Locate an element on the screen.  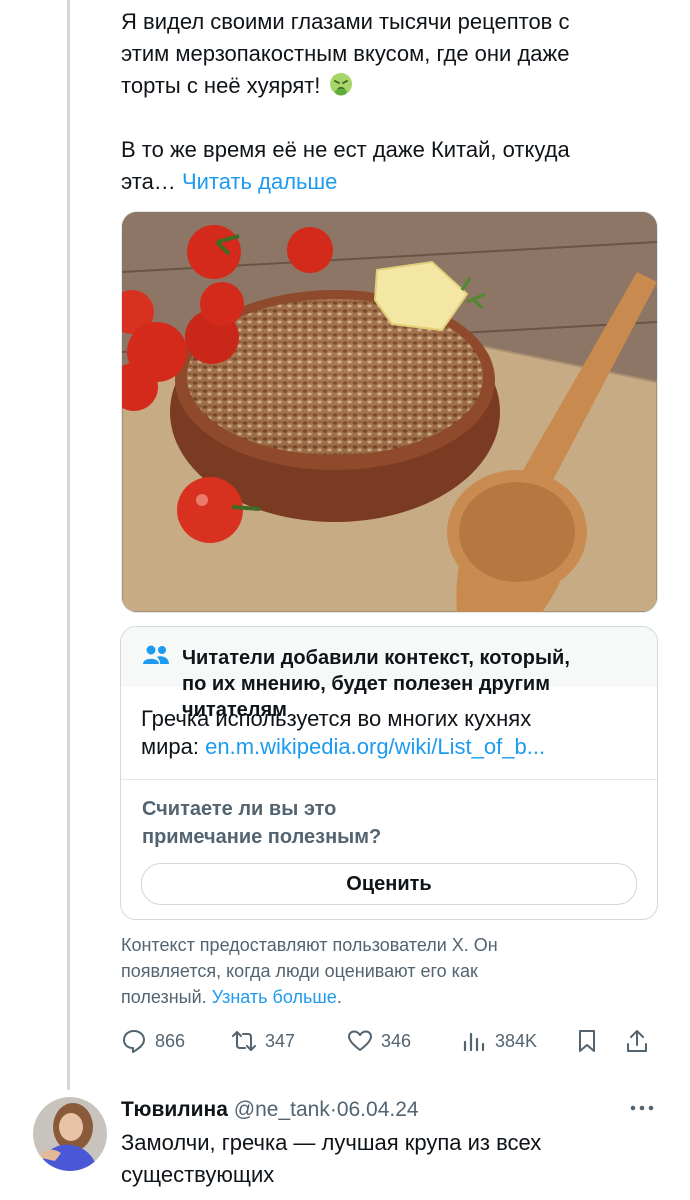
reply-date: 06.04.24 is located at coordinates (378, 1109).